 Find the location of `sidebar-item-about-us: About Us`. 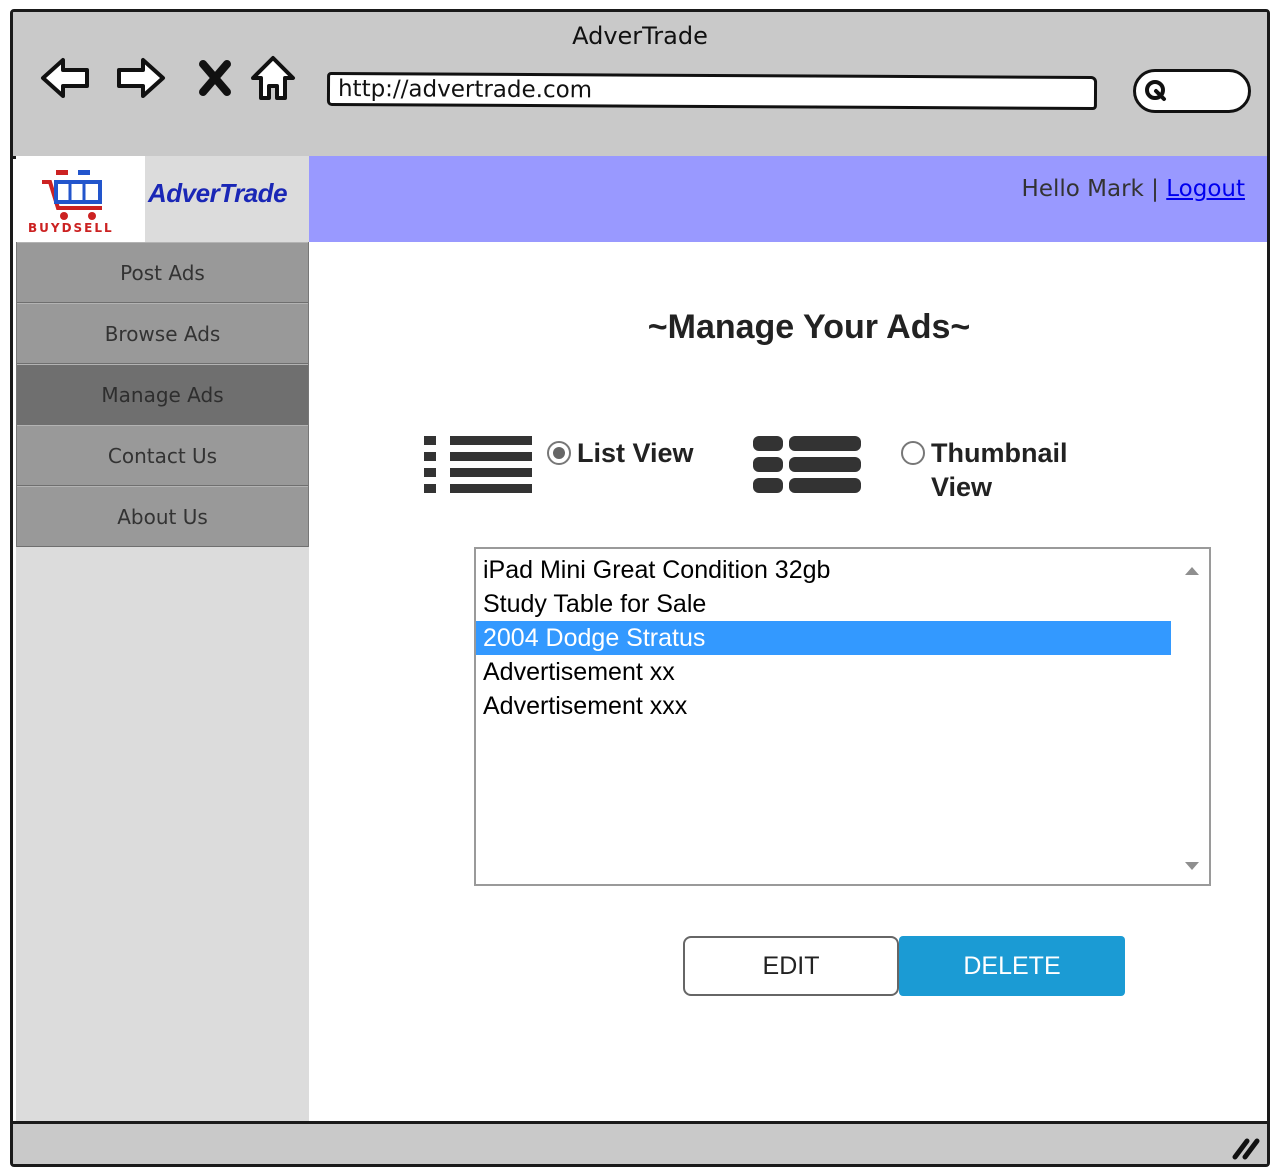

sidebar-item-about-us: About Us is located at coordinates (162, 516).